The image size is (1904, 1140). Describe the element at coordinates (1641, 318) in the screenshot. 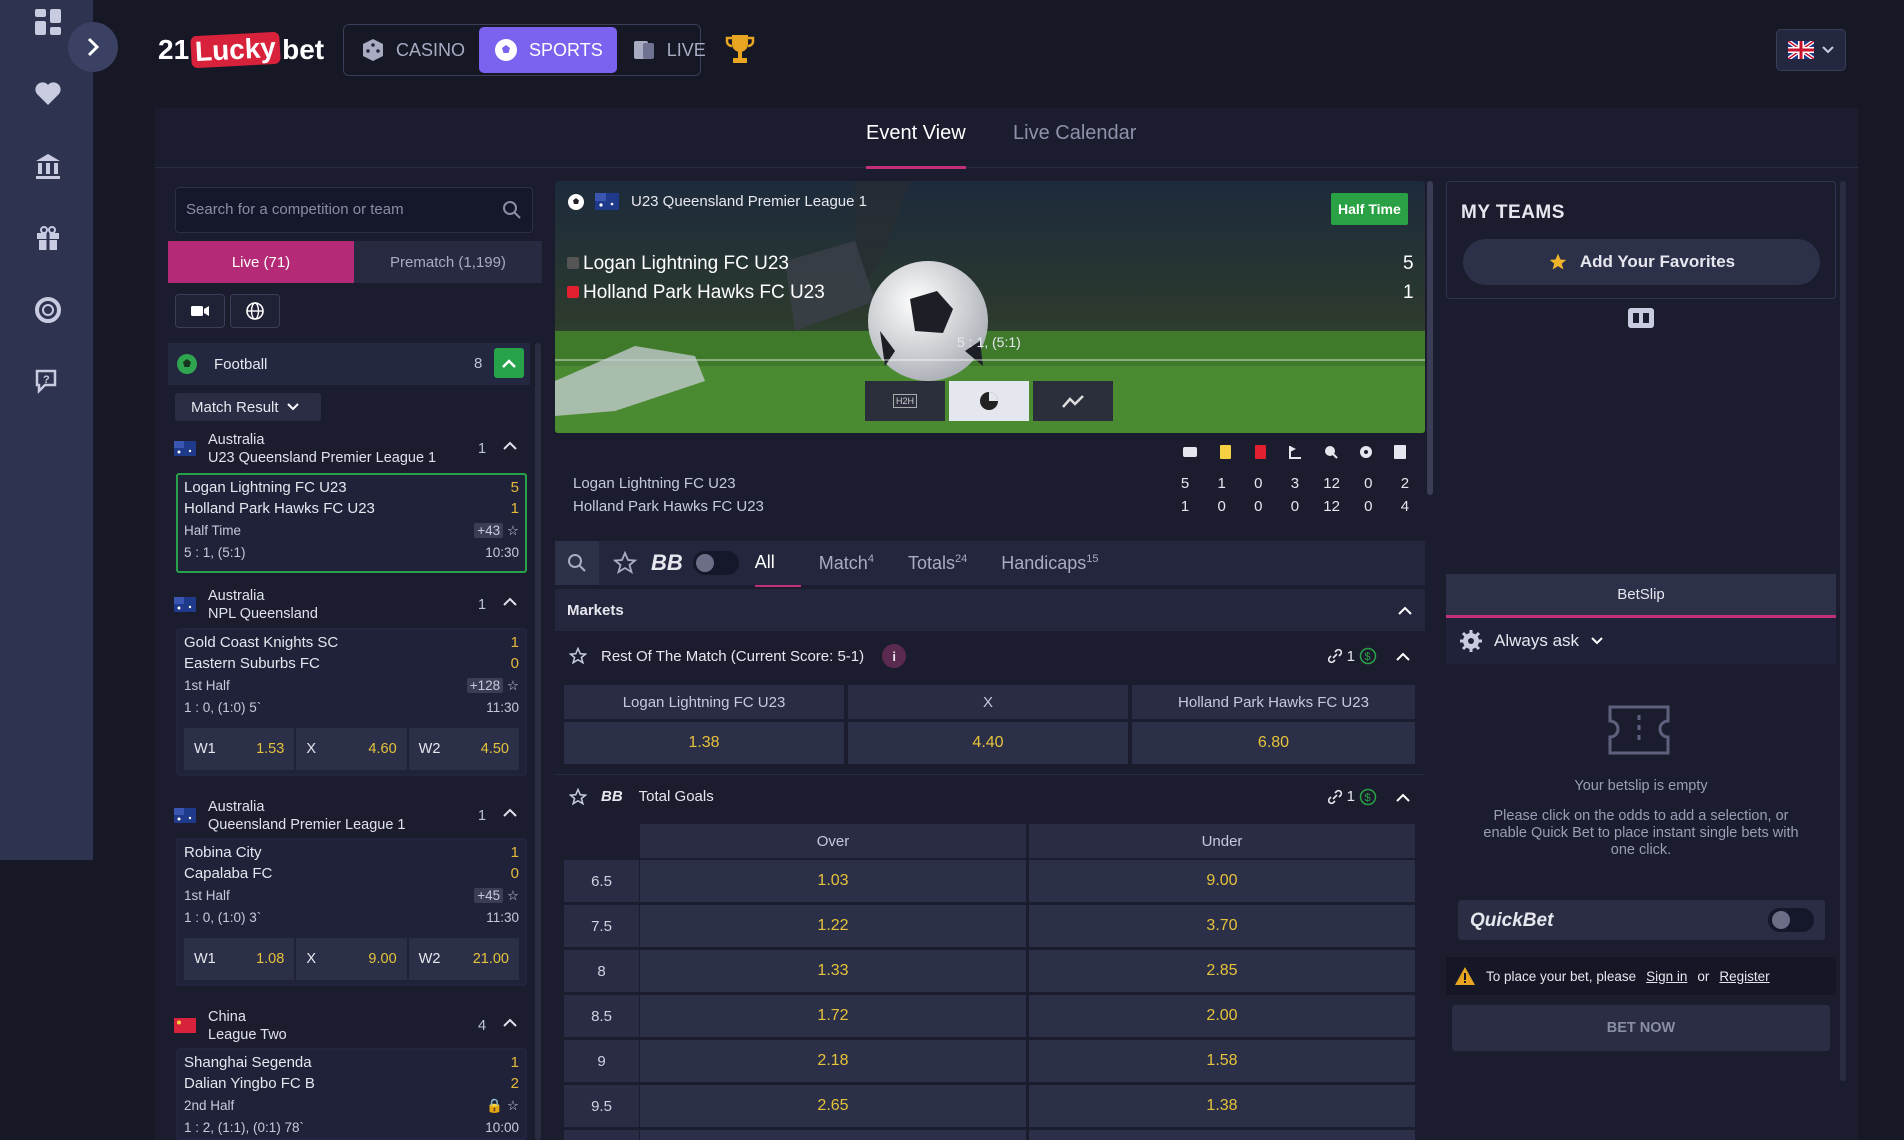

I see `scoreboard-icon` at that location.